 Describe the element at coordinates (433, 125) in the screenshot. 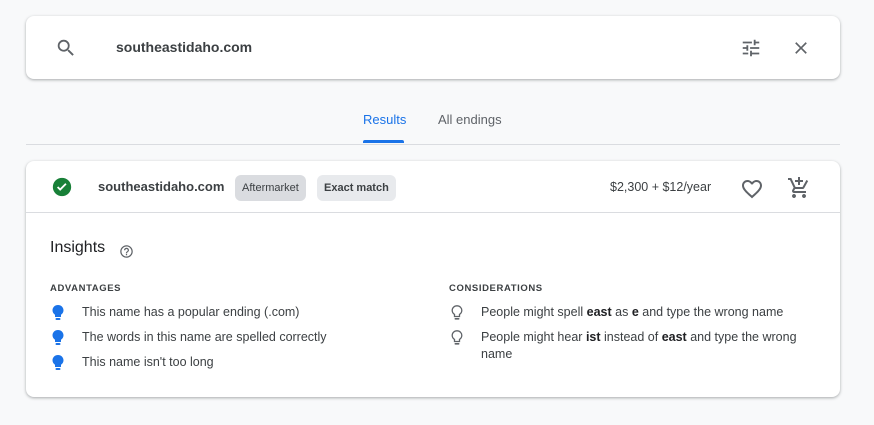

I see `results-tabs: Results All endings` at that location.